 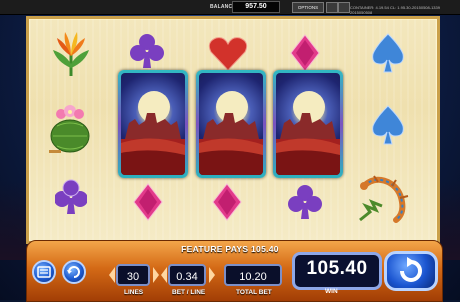 I want to click on total-bet-value: 10.20, so click(x=253, y=275).